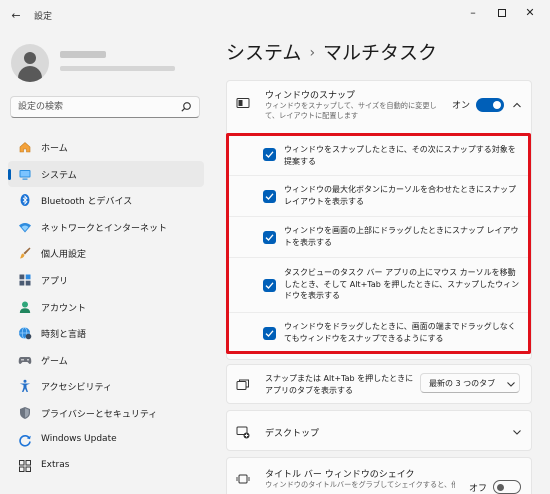 Image resolution: width=550 pixels, height=494 pixels. Describe the element at coordinates (59, 175) in the screenshot. I see `sidebar-item-label: システム` at that location.